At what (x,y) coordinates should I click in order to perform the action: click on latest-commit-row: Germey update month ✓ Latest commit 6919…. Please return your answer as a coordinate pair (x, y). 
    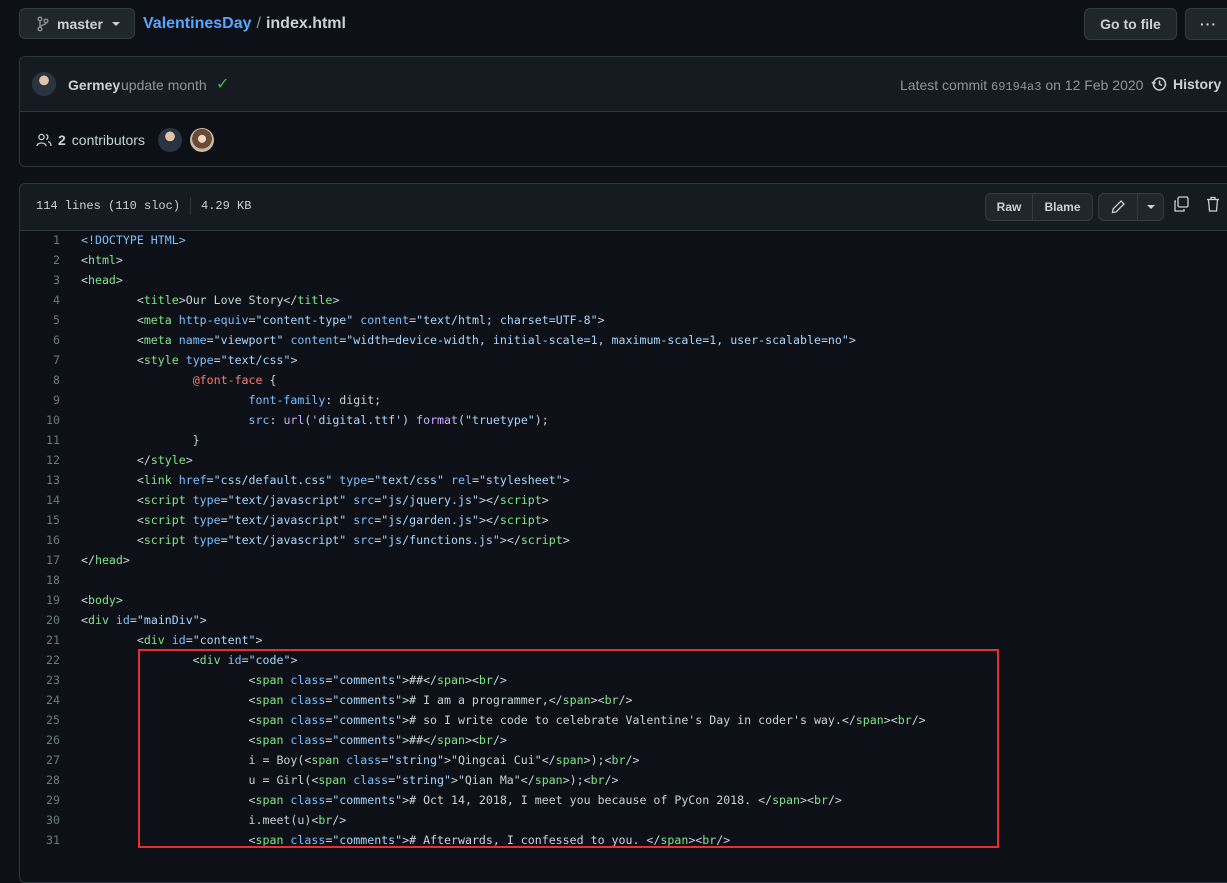
    Looking at the image, I should click on (623, 84).